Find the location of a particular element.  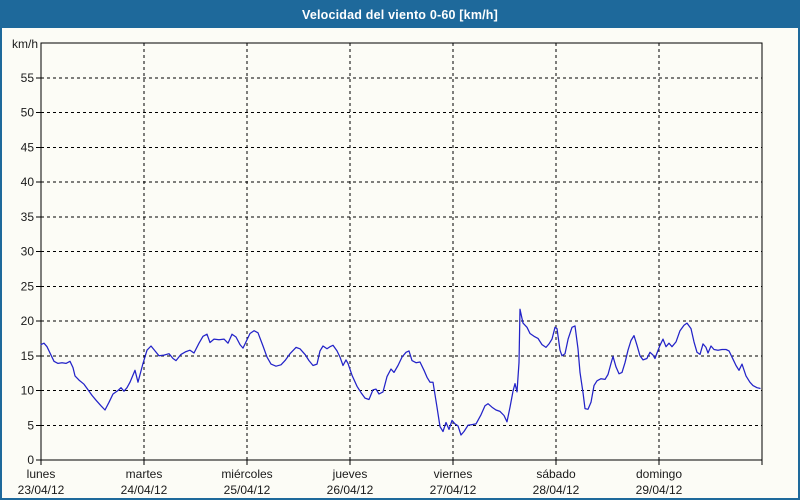

chart-title: Velocidad del viento 0-60 [km/h] is located at coordinates (400, 15).